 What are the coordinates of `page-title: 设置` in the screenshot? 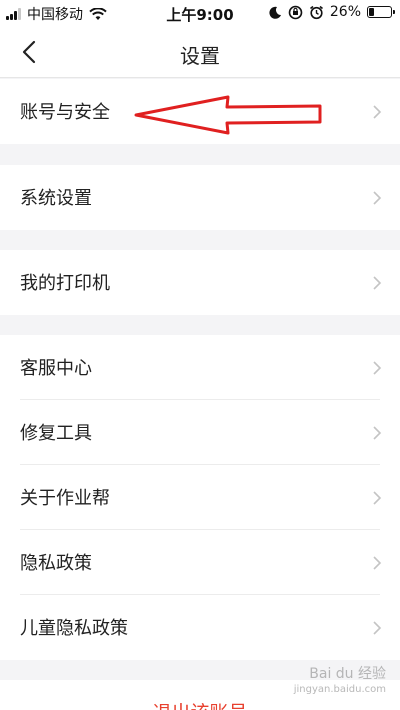 It's located at (200, 56).